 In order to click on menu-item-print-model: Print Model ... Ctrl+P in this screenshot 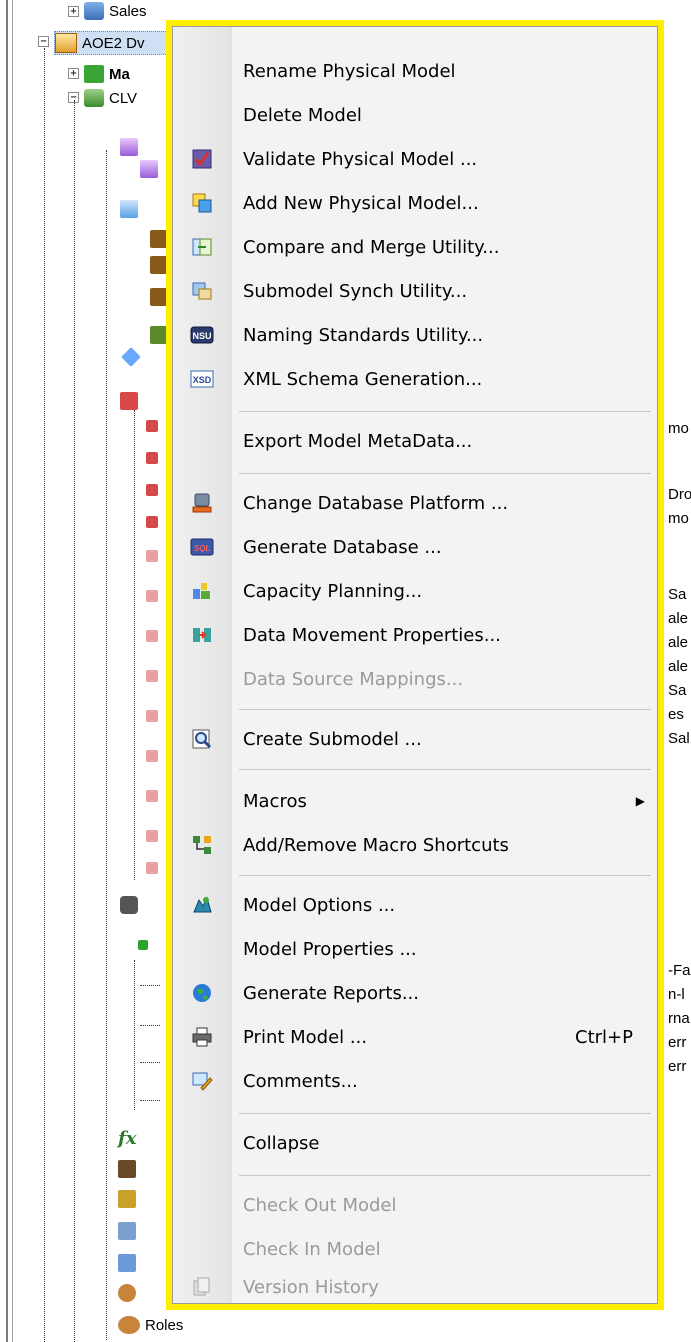, I will do `click(415, 1037)`.